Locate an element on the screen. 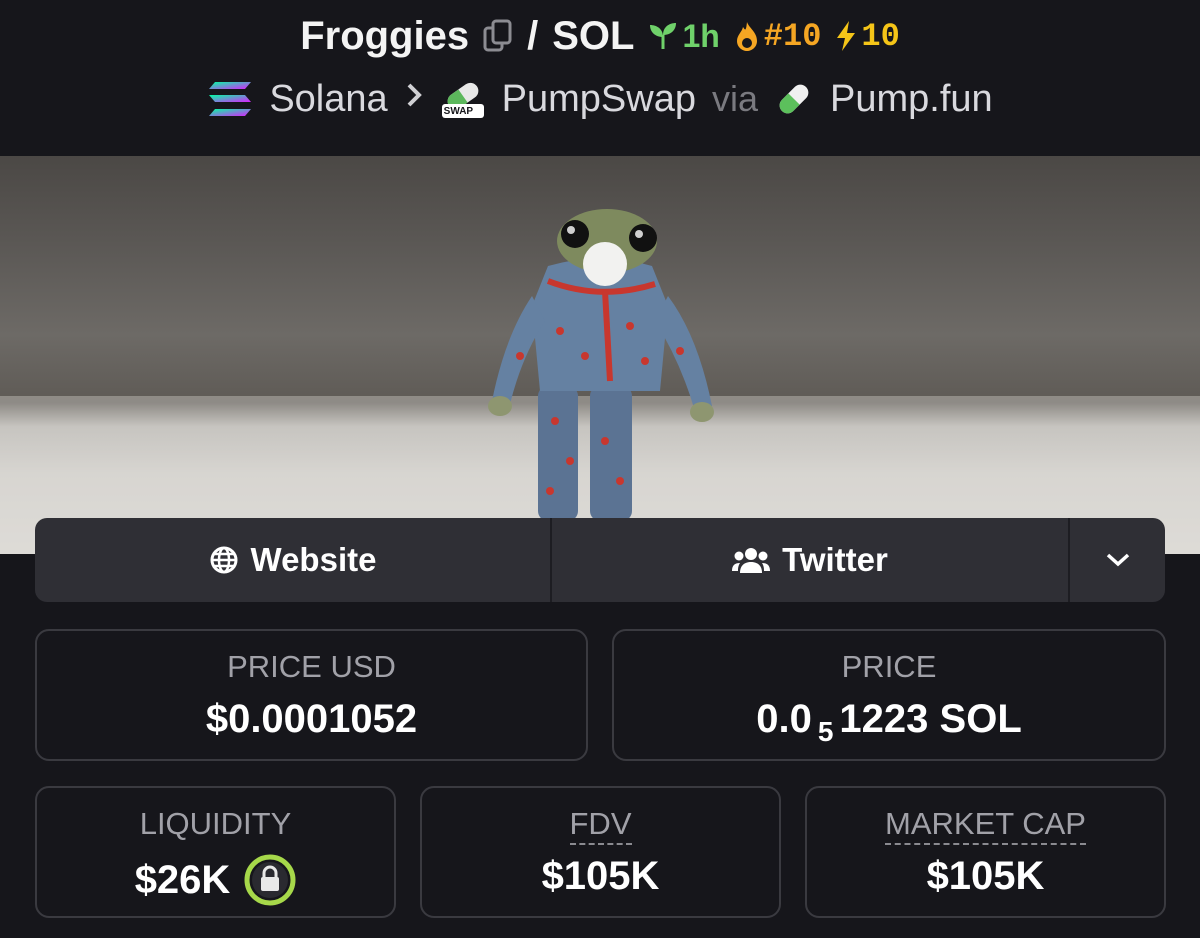  sprout-icon is located at coordinates (663, 36).